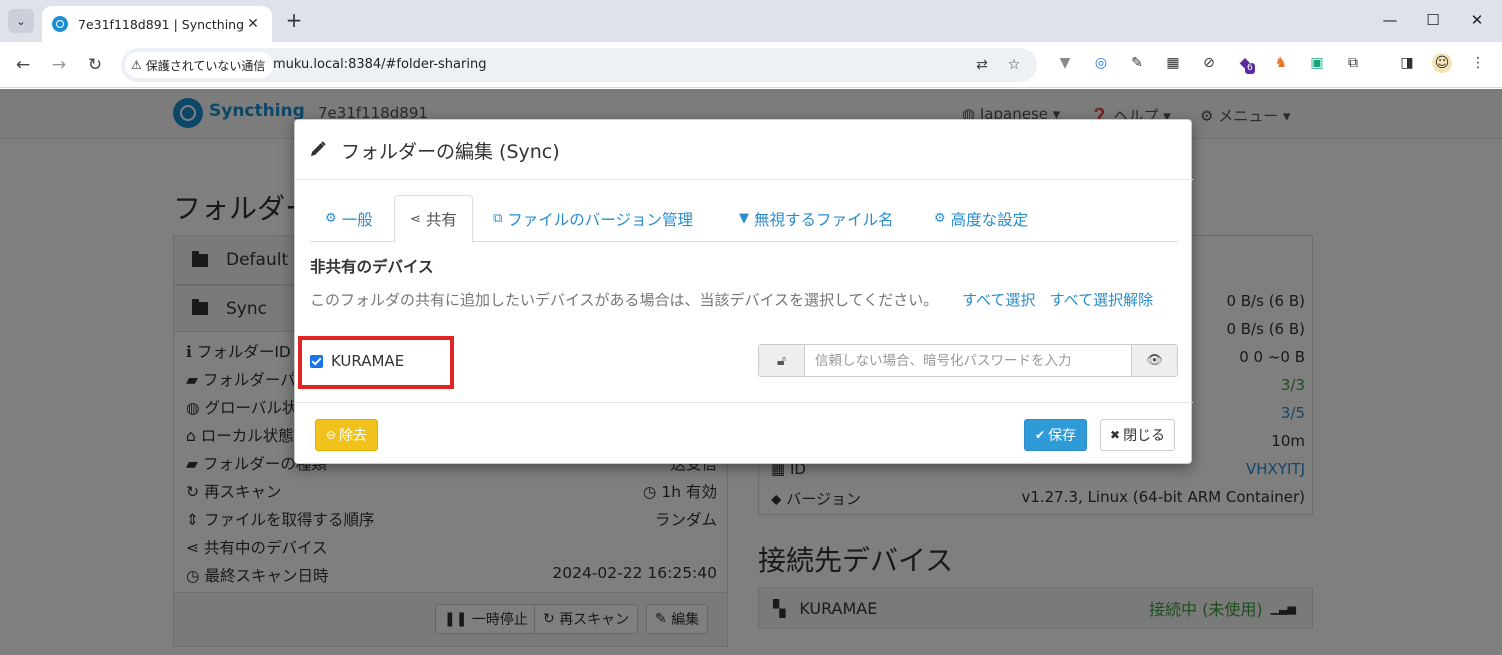  Describe the element at coordinates (347, 435) in the screenshot. I see `remove-button: ⊖ 除去` at that location.